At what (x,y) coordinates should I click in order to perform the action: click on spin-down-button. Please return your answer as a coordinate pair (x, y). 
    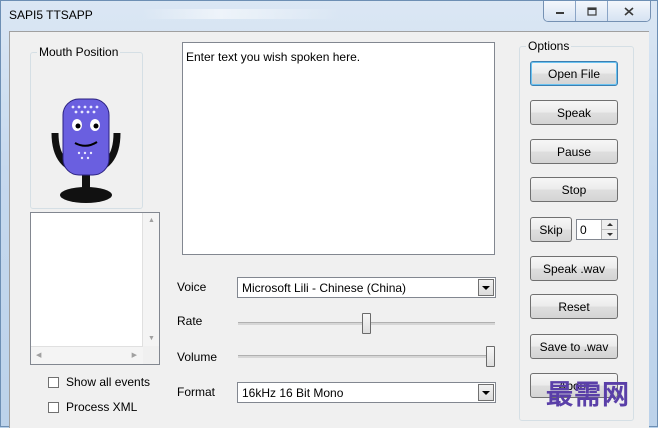
    Looking at the image, I should click on (609, 234).